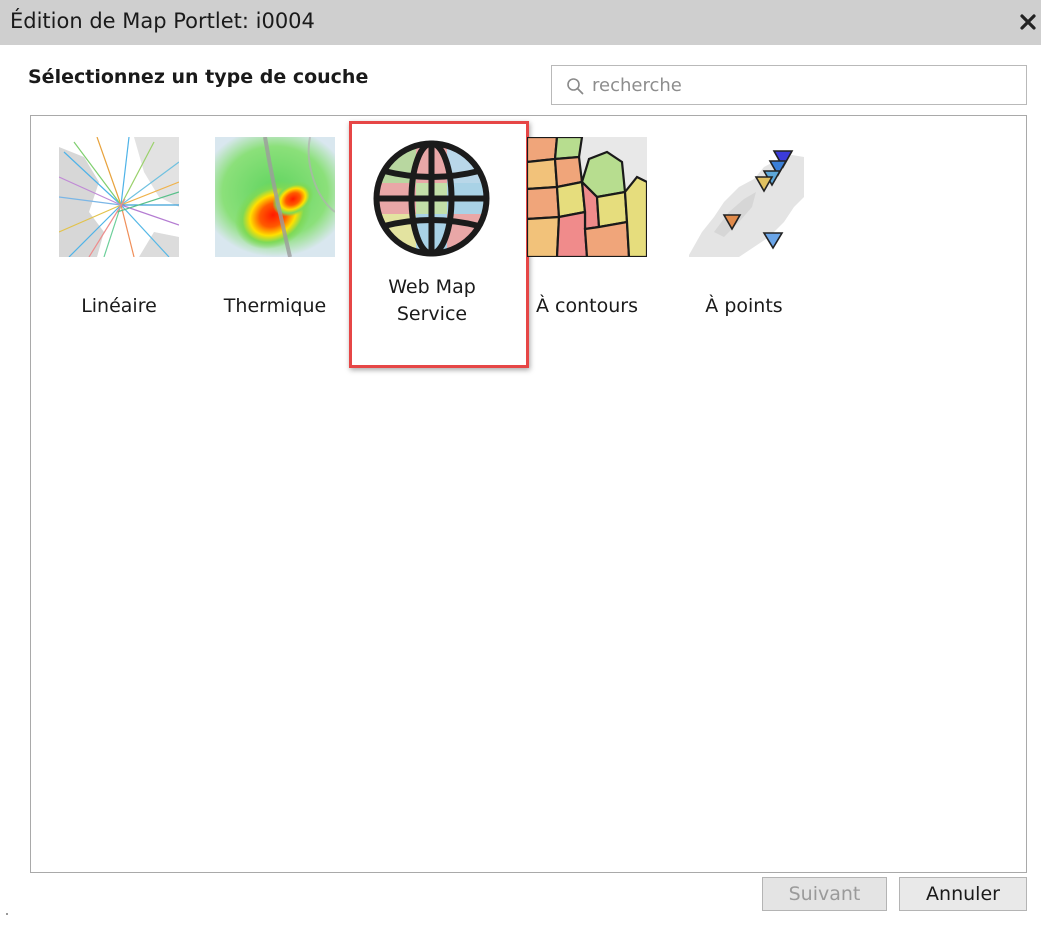 The height and width of the screenshot is (927, 1041). Describe the element at coordinates (963, 894) in the screenshot. I see `cancel-button: Annuler` at that location.